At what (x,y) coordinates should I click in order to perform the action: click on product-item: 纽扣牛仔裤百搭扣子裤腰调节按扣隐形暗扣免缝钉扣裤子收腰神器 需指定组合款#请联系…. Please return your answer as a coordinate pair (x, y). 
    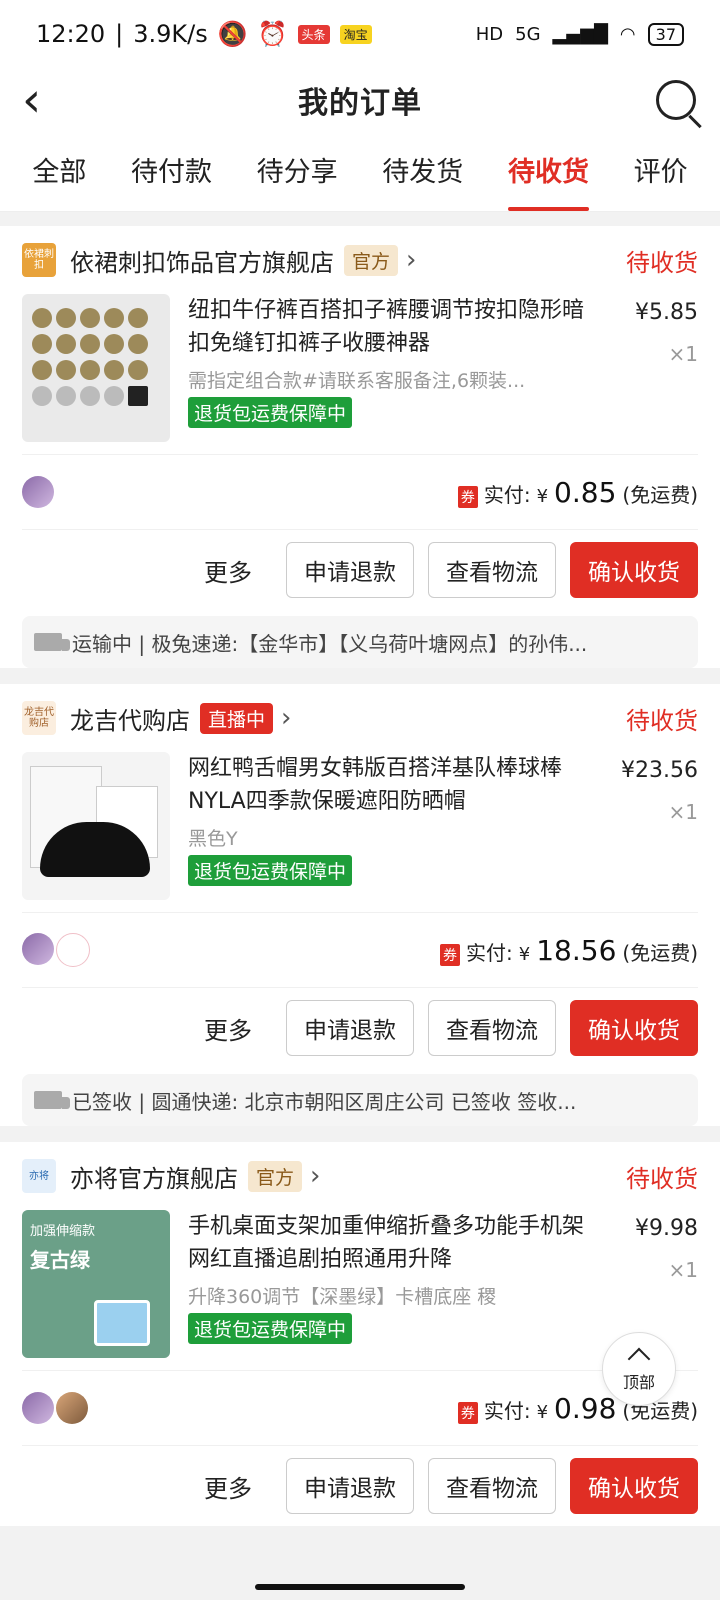
    Looking at the image, I should click on (360, 374).